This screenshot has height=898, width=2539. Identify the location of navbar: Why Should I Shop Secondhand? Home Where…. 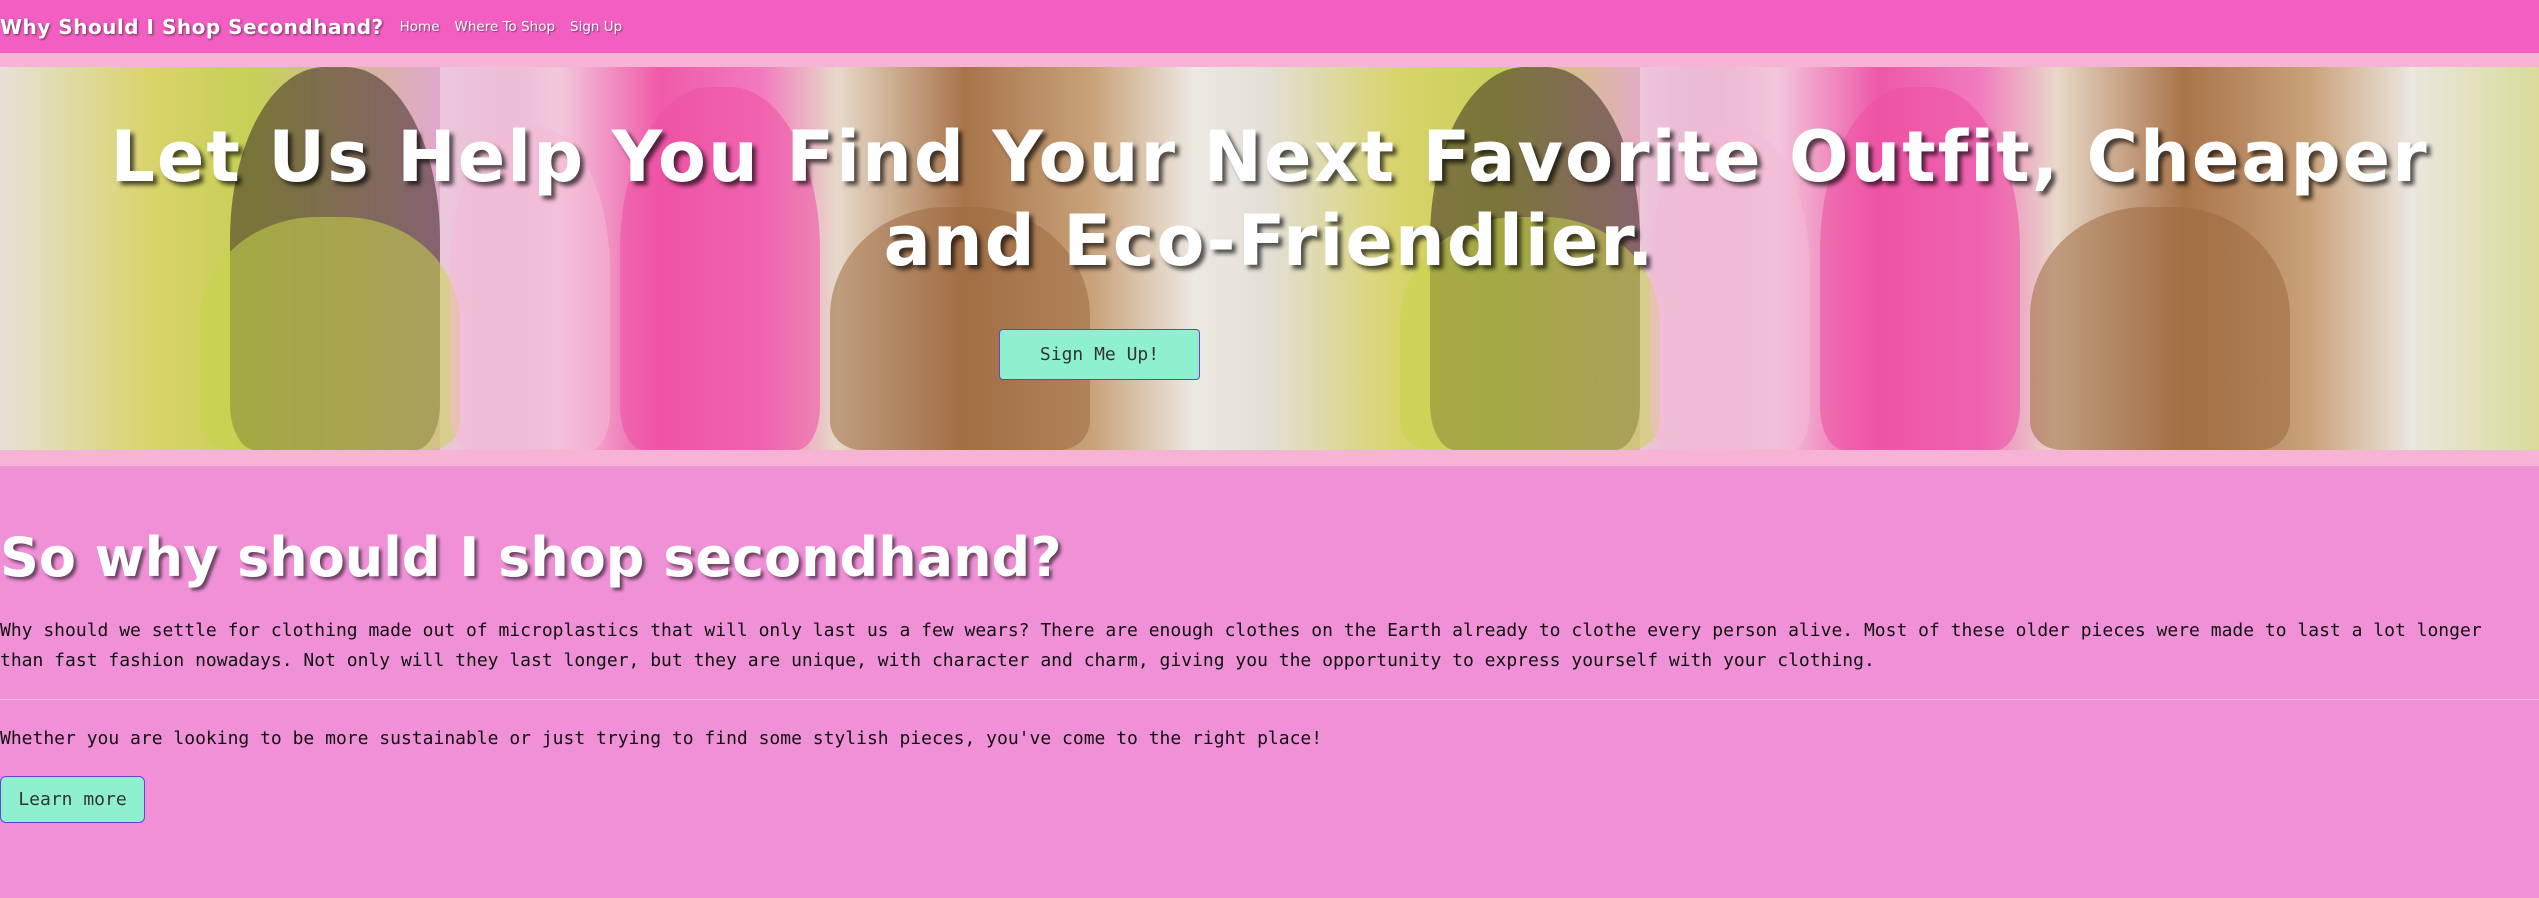
(1269, 26).